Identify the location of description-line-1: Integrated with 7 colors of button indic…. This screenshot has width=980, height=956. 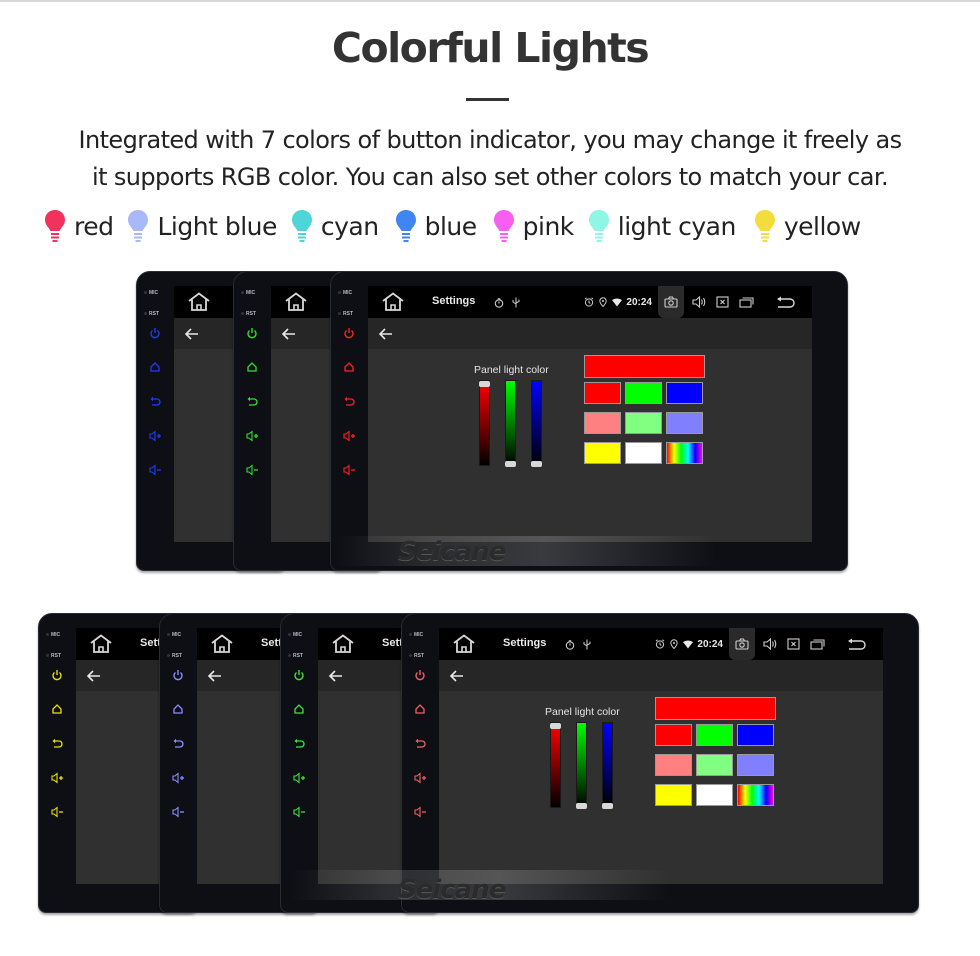
(490, 140).